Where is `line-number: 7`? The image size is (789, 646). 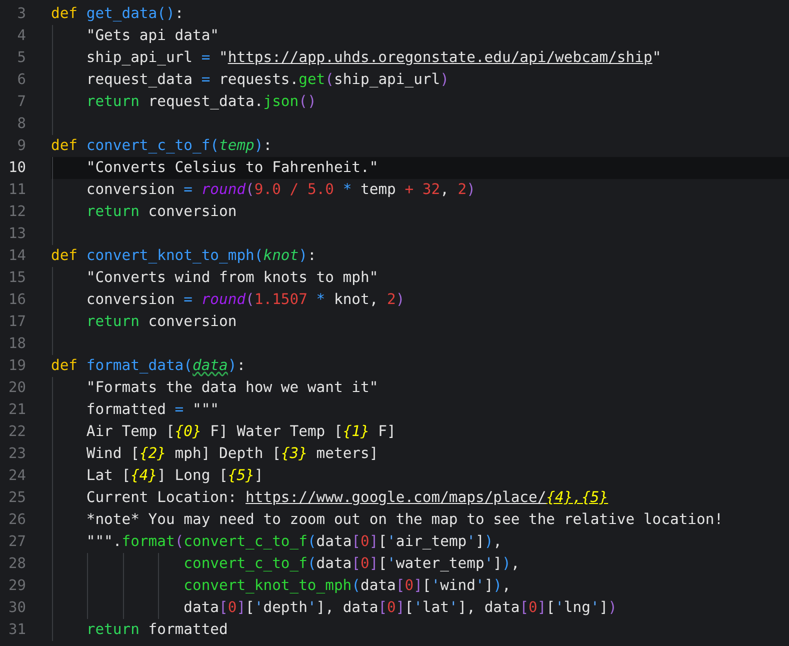
line-number: 7 is located at coordinates (21, 102).